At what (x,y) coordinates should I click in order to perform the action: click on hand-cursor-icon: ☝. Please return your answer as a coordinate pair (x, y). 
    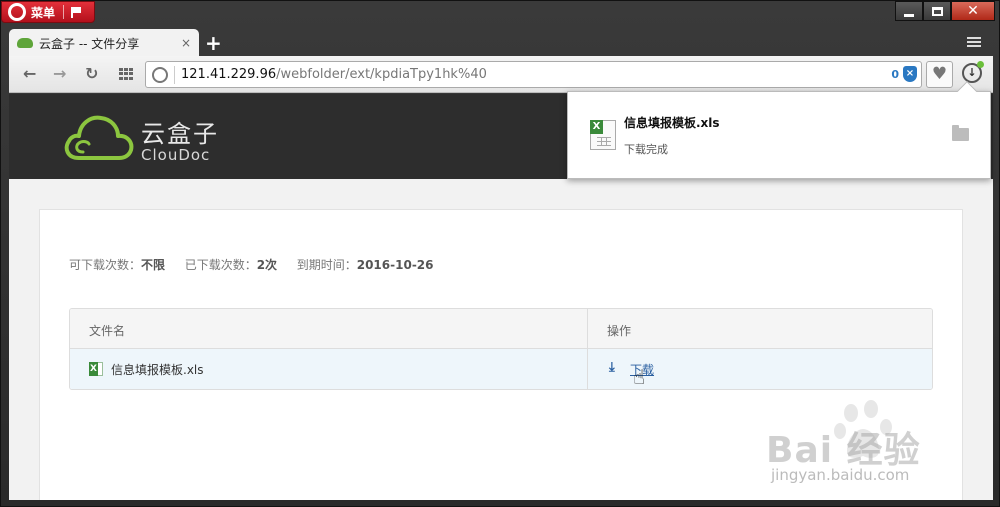
    Looking at the image, I should click on (639, 377).